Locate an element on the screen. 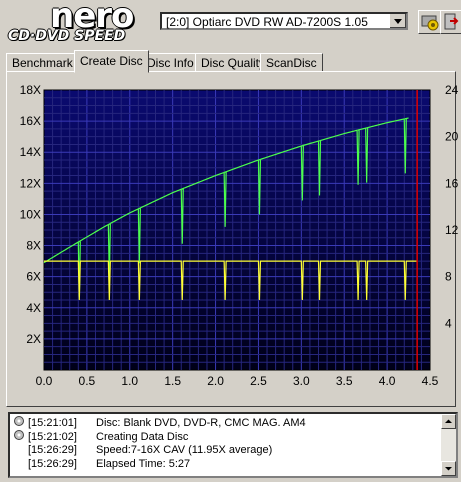 The width and height of the screenshot is (461, 482). log-time: [15:21:02] is located at coordinates (52, 437).